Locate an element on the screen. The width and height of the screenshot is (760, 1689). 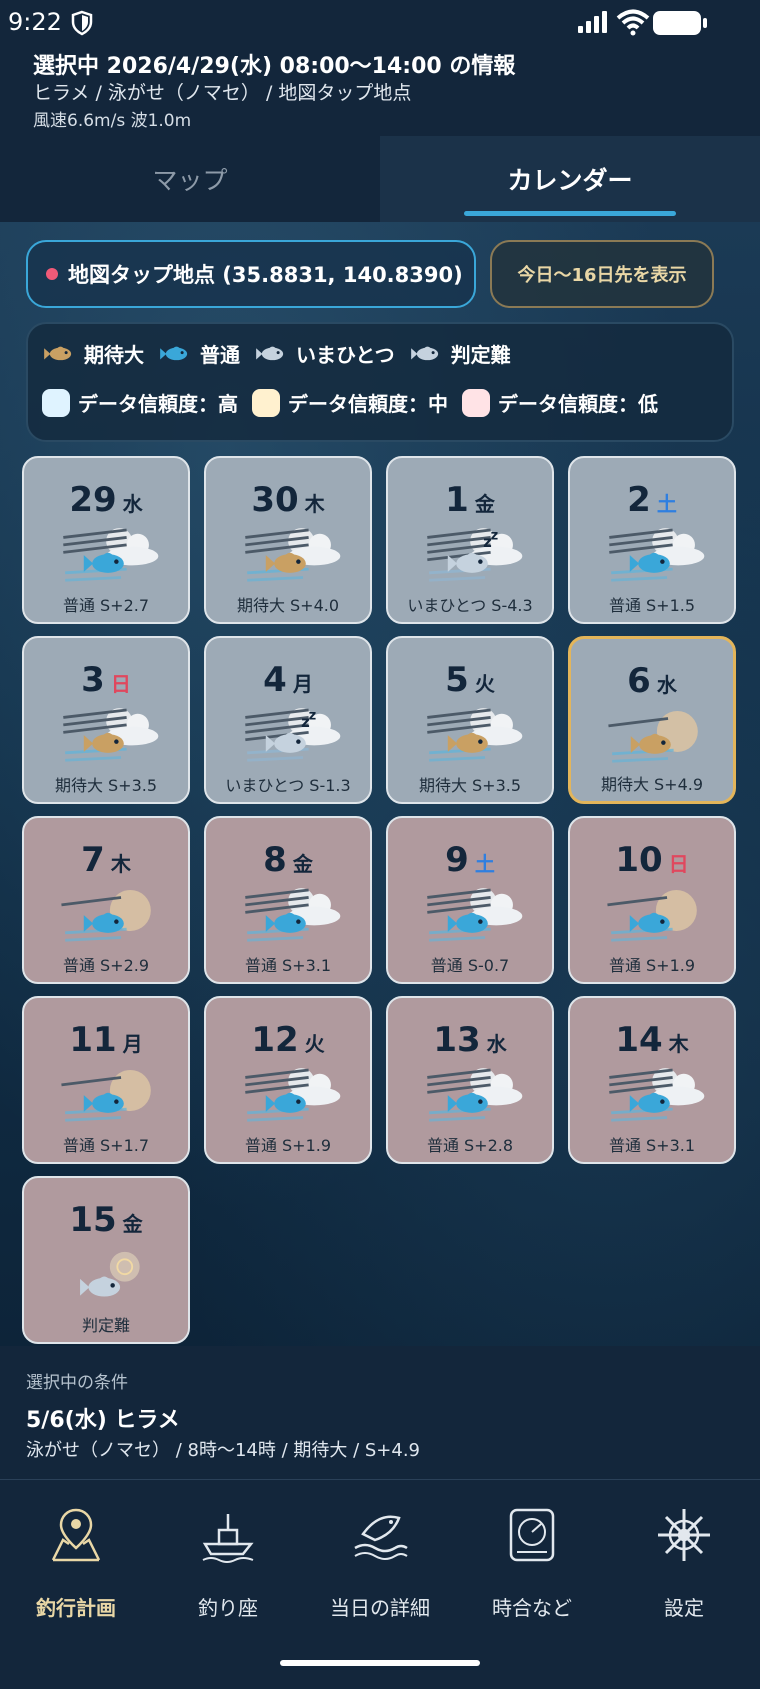
day-weekday: 金 is located at coordinates (302, 864).